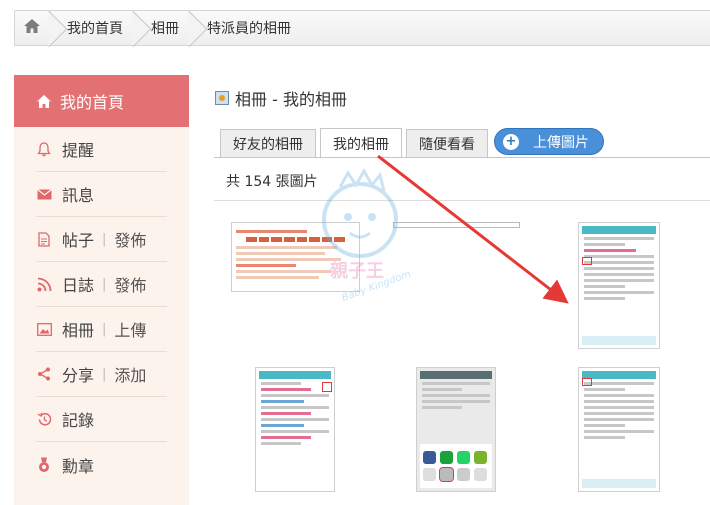  What do you see at coordinates (92, 102) in the screenshot?
I see `sidebar-item-label: 我的首頁` at bounding box center [92, 102].